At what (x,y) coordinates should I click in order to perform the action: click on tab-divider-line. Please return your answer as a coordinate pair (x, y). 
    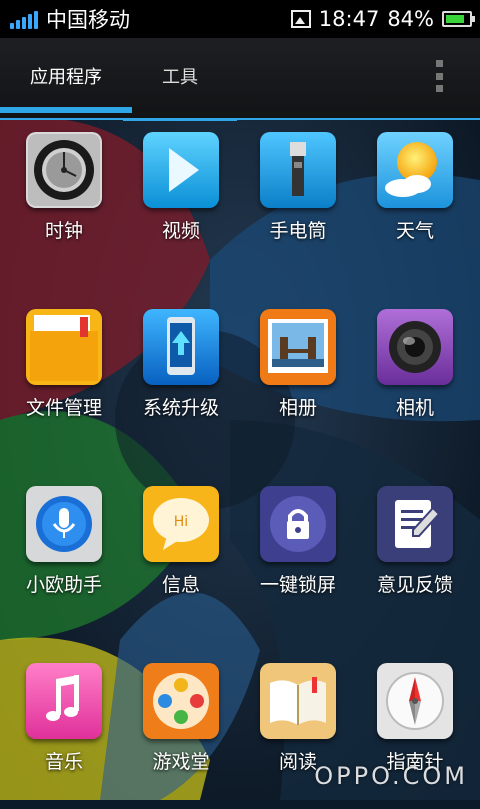
    Looking at the image, I should click on (180, 120).